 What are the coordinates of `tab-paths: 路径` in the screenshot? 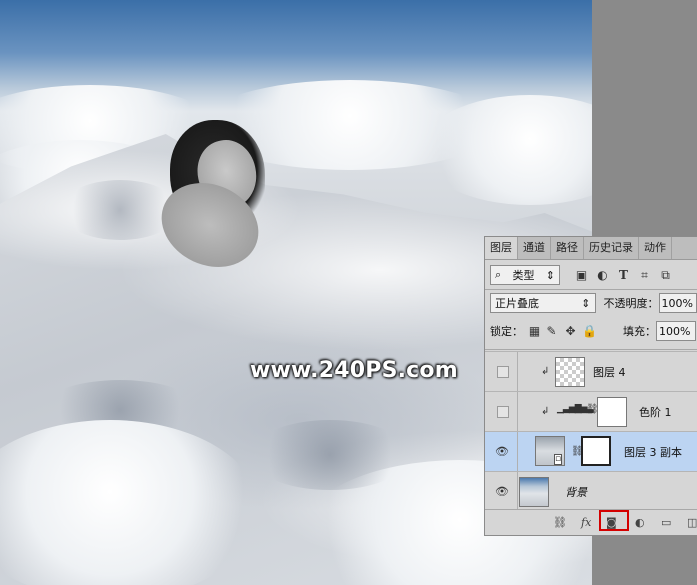 It's located at (567, 248).